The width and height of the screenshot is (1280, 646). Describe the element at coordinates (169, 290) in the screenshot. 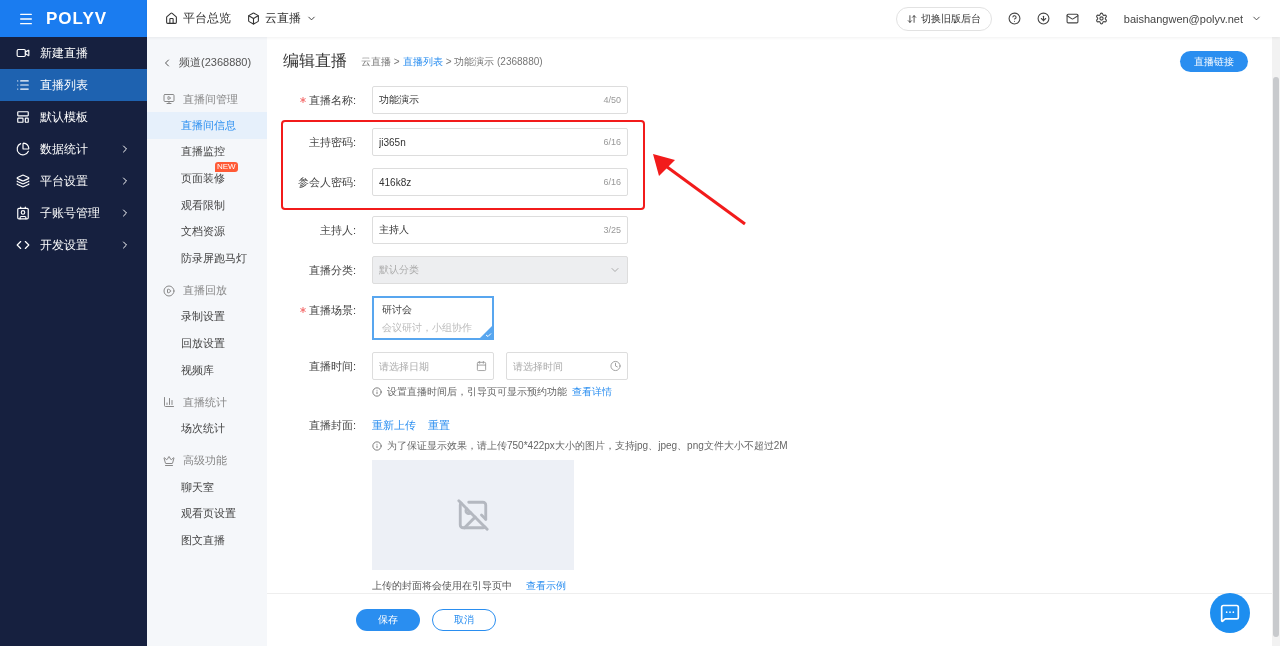

I see `play-icon` at that location.